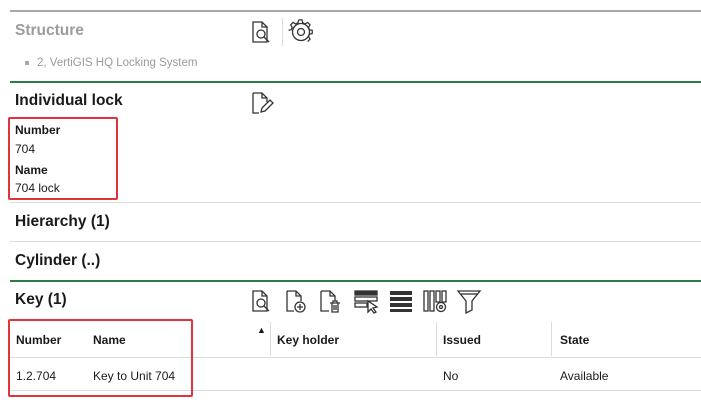 The image size is (701, 403). What do you see at coordinates (462, 340) in the screenshot?
I see `column-header-issued: Issued` at bounding box center [462, 340].